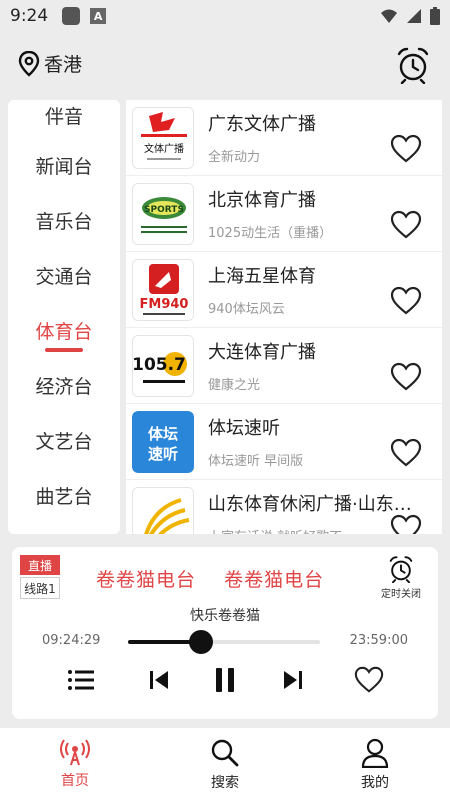  What do you see at coordinates (225, 66) in the screenshot?
I see `top-bar: 香港` at bounding box center [225, 66].